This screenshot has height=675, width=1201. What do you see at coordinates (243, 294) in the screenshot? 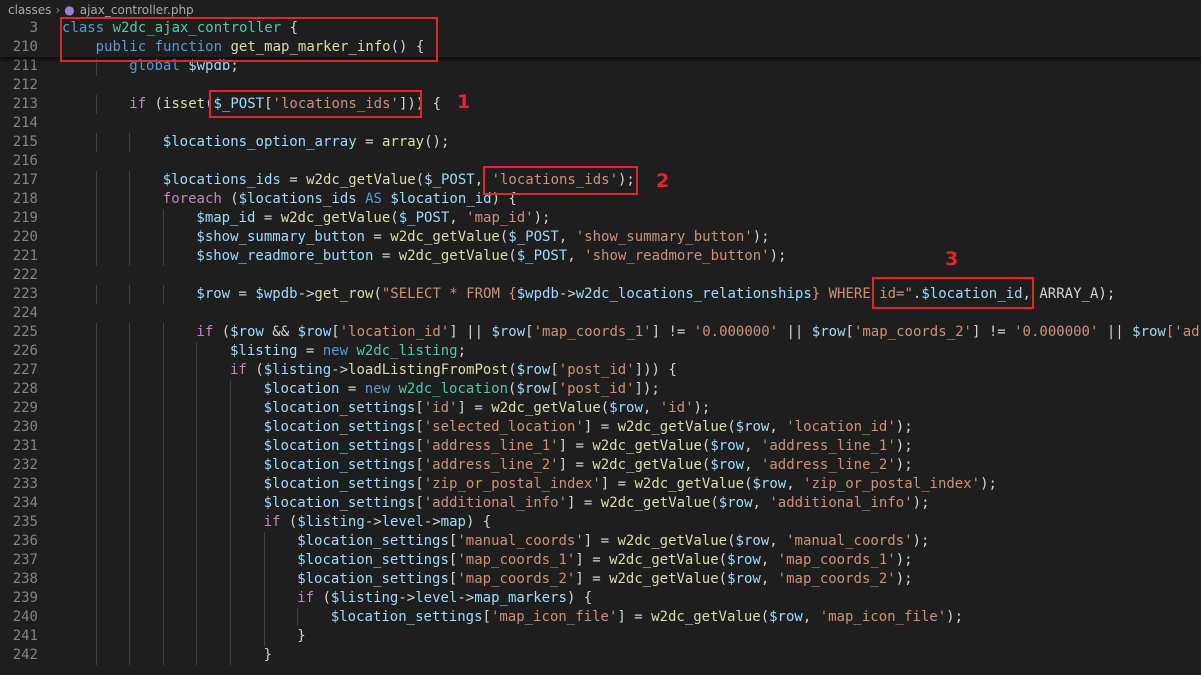
I see `code-token: =` at bounding box center [243, 294].